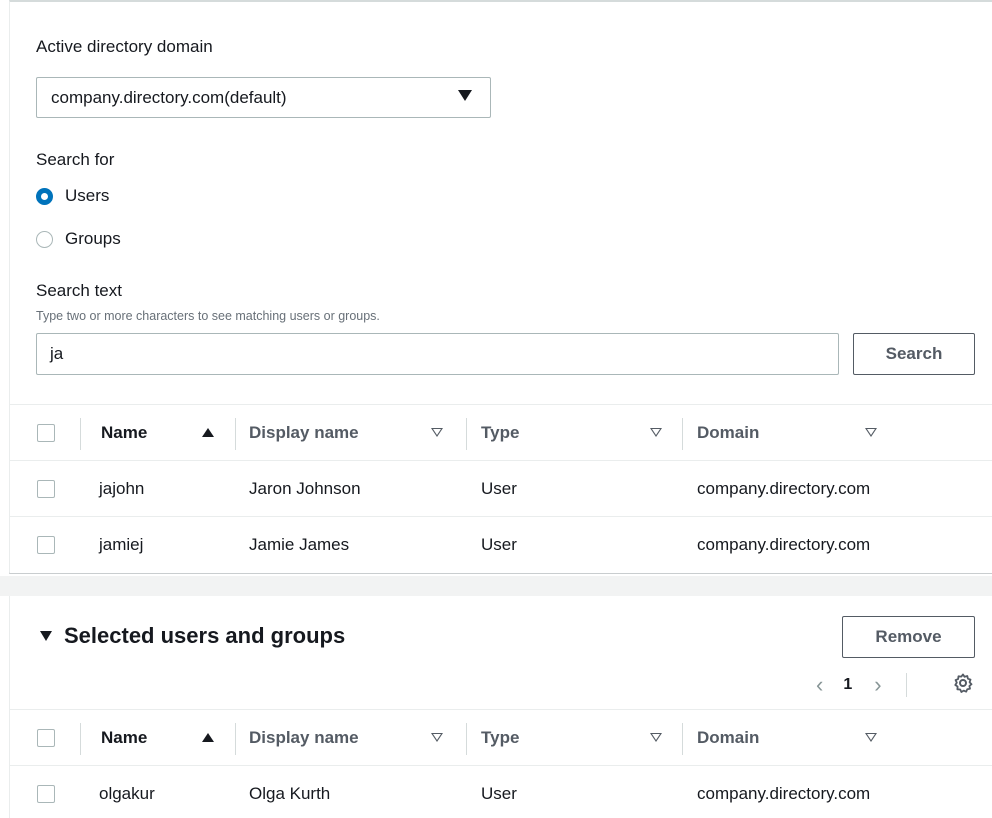 The height and width of the screenshot is (818, 992). I want to click on domain-select: company.directory.com(default), so click(263, 97).